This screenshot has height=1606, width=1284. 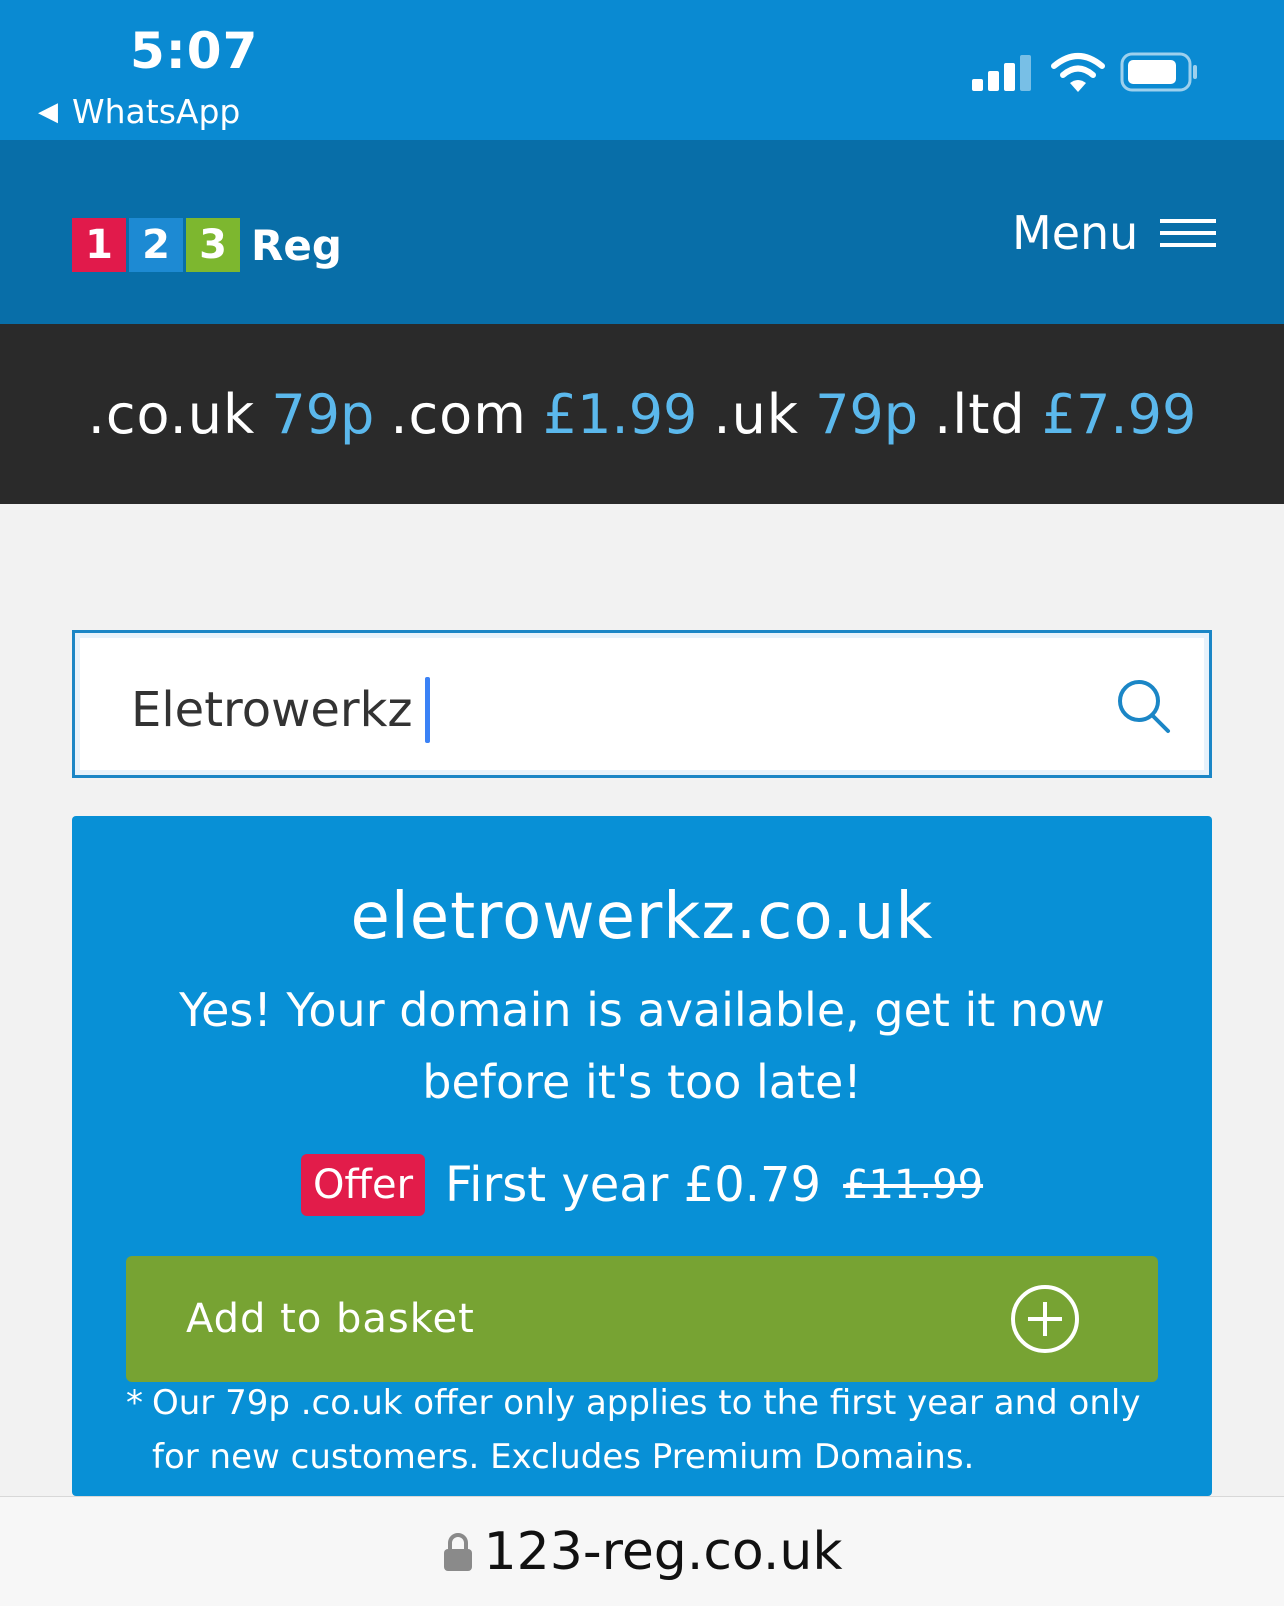 I want to click on domain-search-input: Eletrowerkz, so click(x=642, y=704).